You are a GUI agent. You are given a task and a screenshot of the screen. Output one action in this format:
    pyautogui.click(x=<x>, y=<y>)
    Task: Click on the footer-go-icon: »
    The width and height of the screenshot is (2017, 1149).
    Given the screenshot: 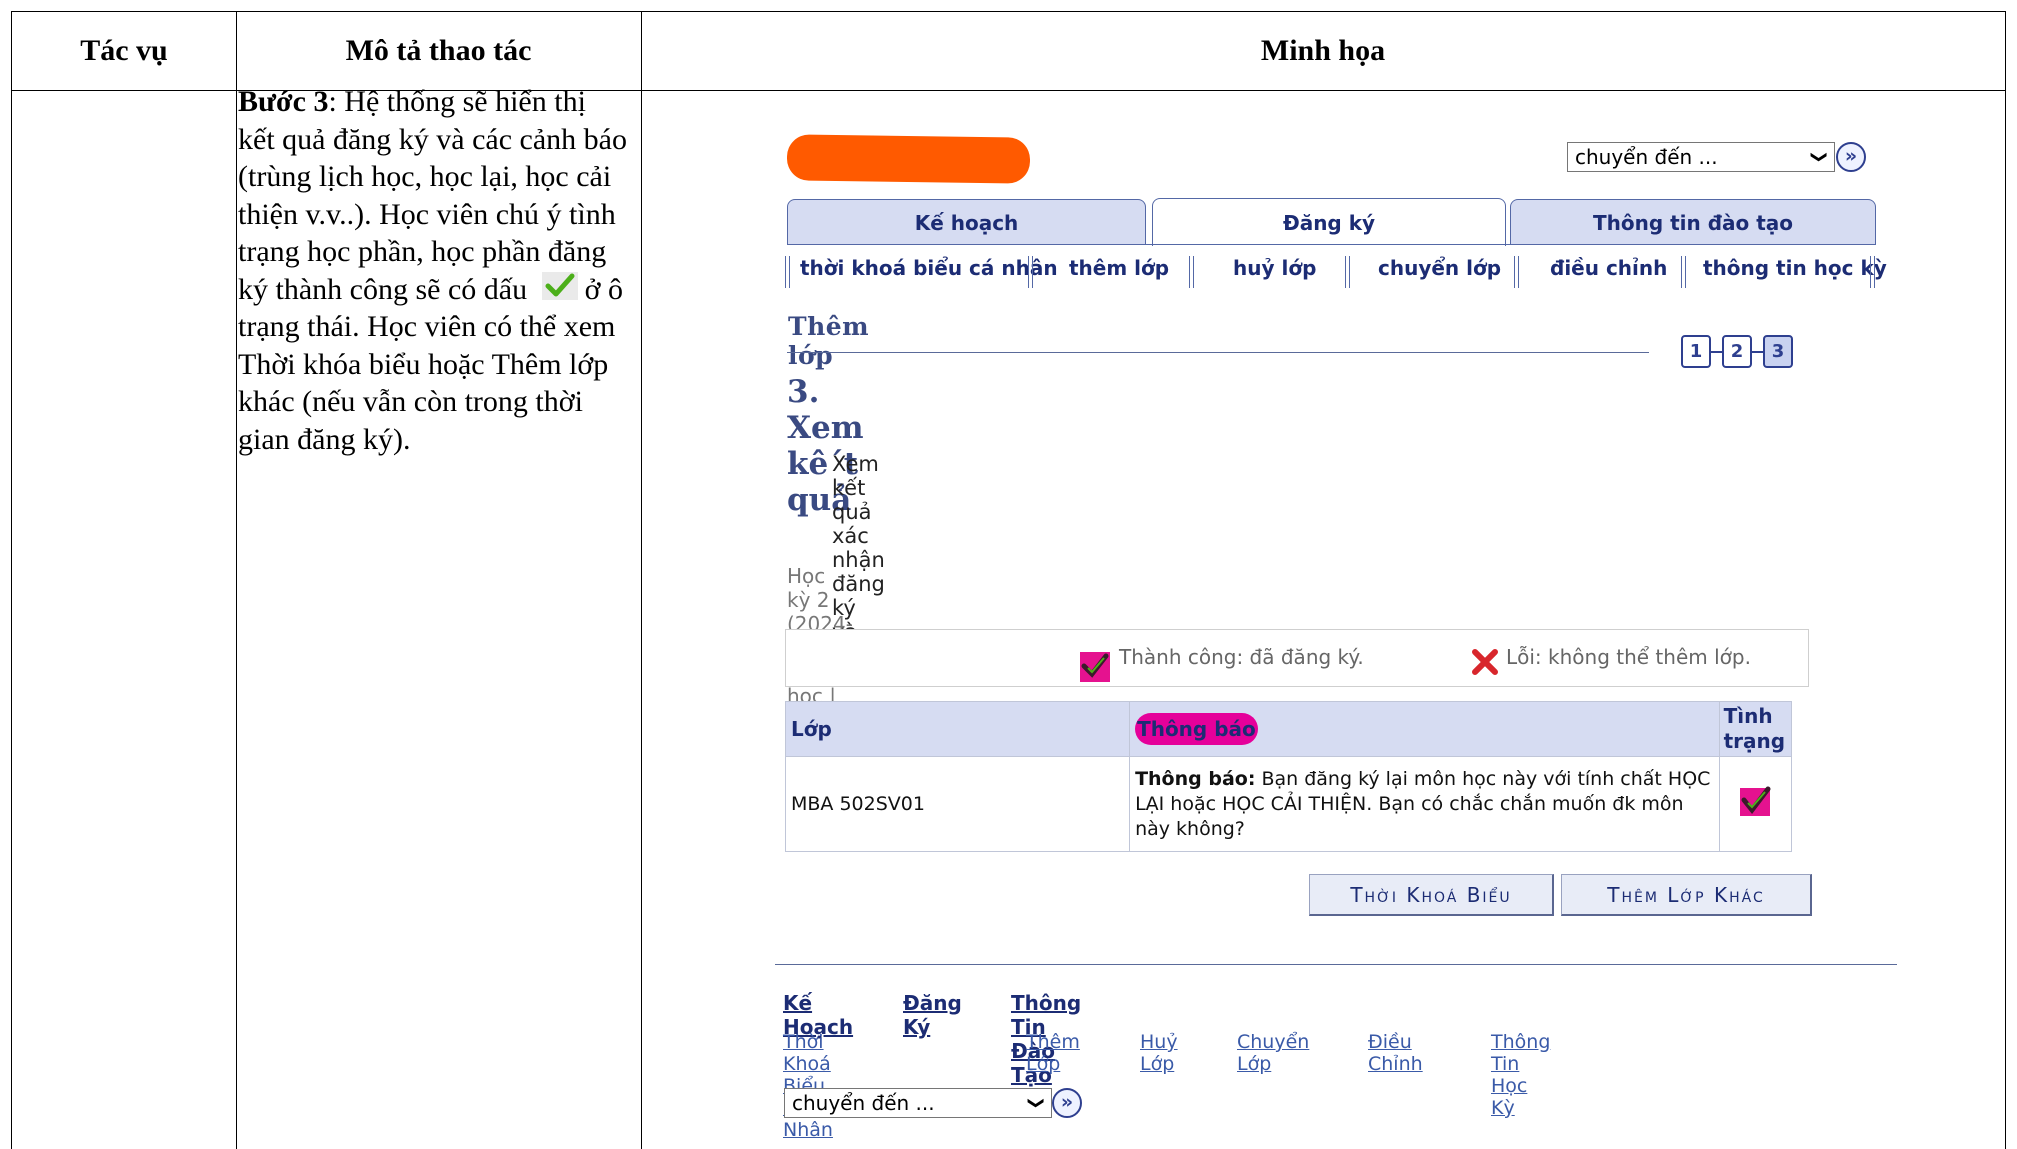 What is the action you would take?
    pyautogui.click(x=1067, y=1103)
    